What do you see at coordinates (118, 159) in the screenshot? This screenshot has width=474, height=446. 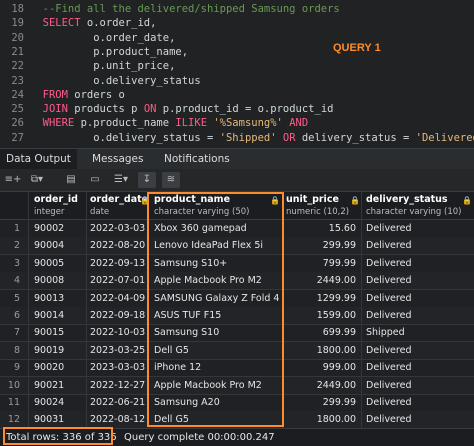 I see `tab-messages: Messages` at bounding box center [118, 159].